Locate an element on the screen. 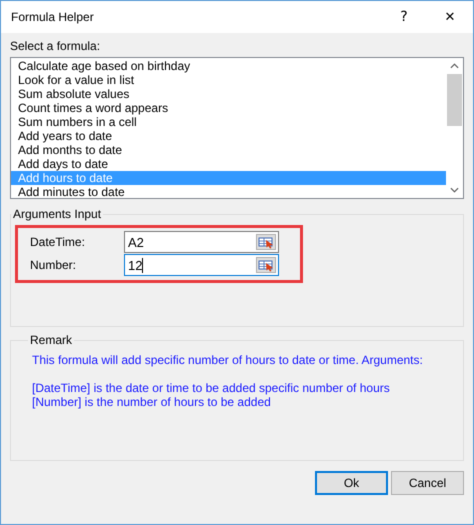 This screenshot has height=525, width=474. help-button: ? is located at coordinates (404, 17).